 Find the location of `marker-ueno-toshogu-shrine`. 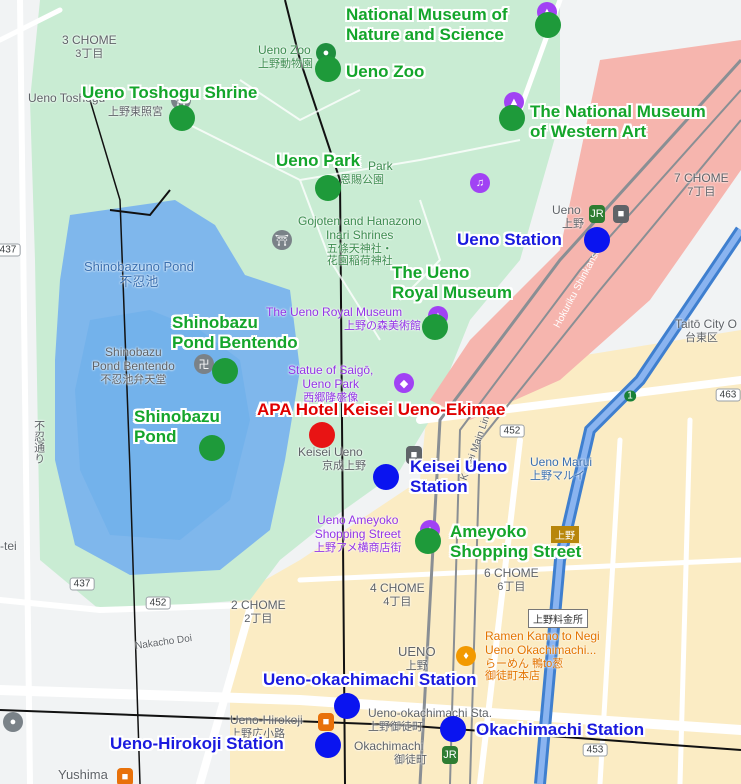

marker-ueno-toshogu-shrine is located at coordinates (182, 118).